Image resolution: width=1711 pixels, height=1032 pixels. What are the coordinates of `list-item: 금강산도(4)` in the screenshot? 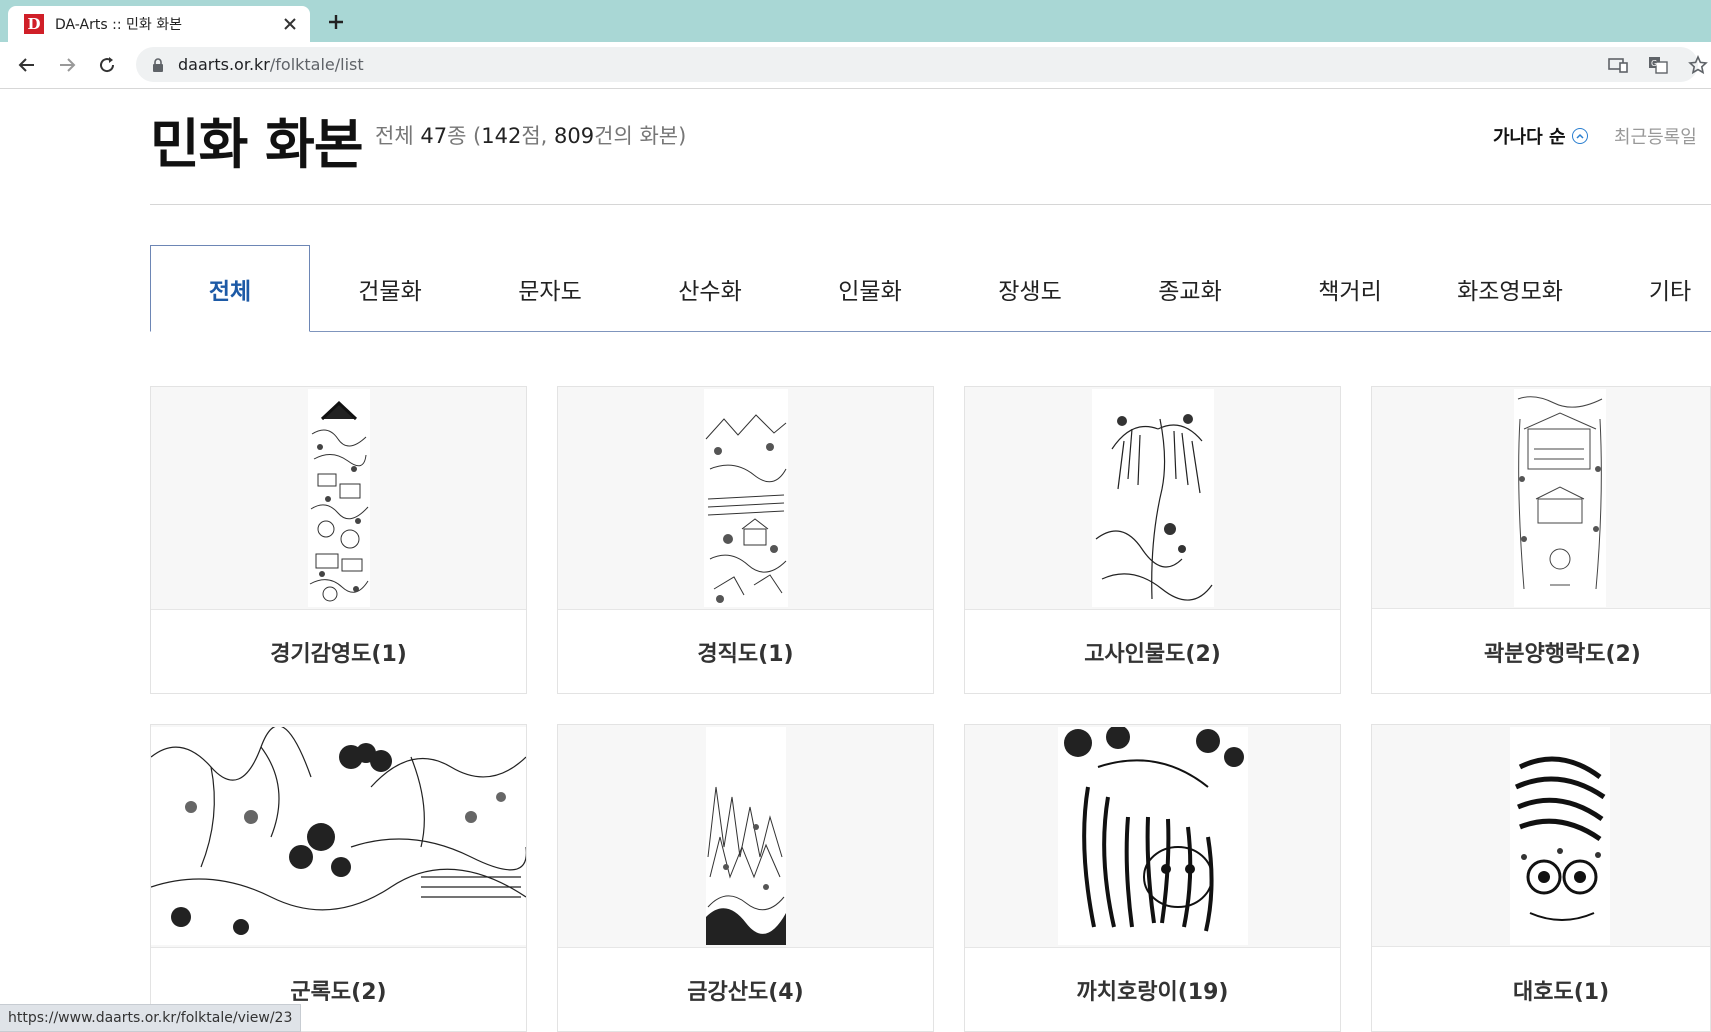 It's located at (745, 878).